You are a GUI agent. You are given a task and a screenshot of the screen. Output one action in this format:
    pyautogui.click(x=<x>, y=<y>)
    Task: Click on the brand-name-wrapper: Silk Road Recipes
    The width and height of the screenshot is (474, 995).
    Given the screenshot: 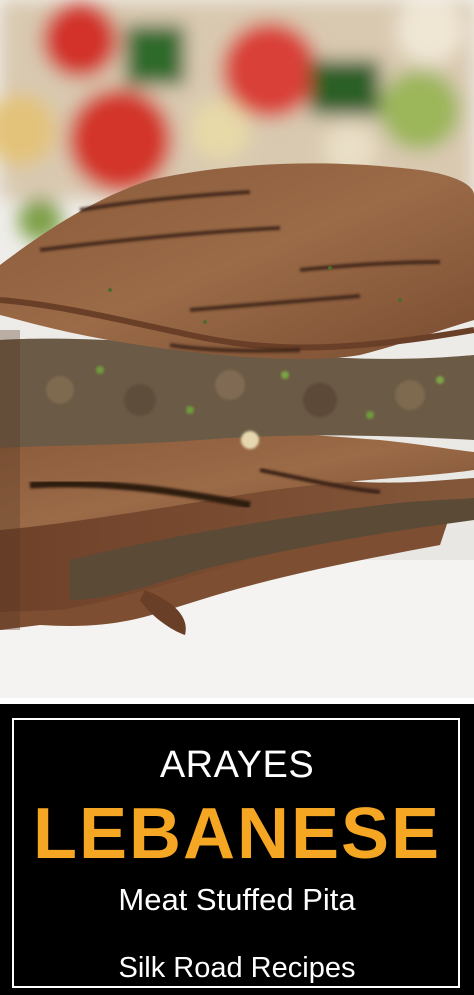 What is the action you would take?
    pyautogui.click(x=237, y=968)
    